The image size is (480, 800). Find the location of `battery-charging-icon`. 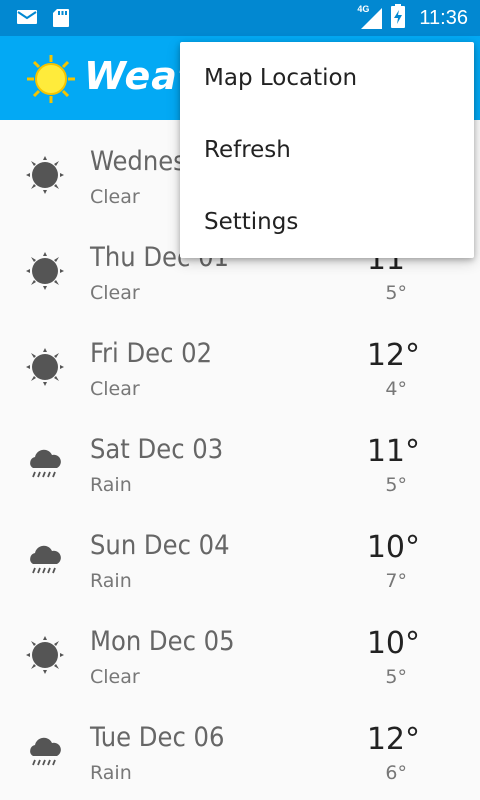

battery-charging-icon is located at coordinates (398, 18).